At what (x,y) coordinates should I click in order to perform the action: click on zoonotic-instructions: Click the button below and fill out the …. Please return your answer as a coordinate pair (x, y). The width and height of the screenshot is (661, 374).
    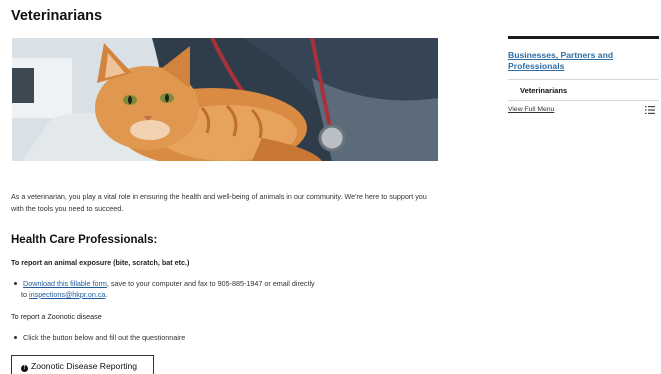
    Looking at the image, I should click on (104, 337).